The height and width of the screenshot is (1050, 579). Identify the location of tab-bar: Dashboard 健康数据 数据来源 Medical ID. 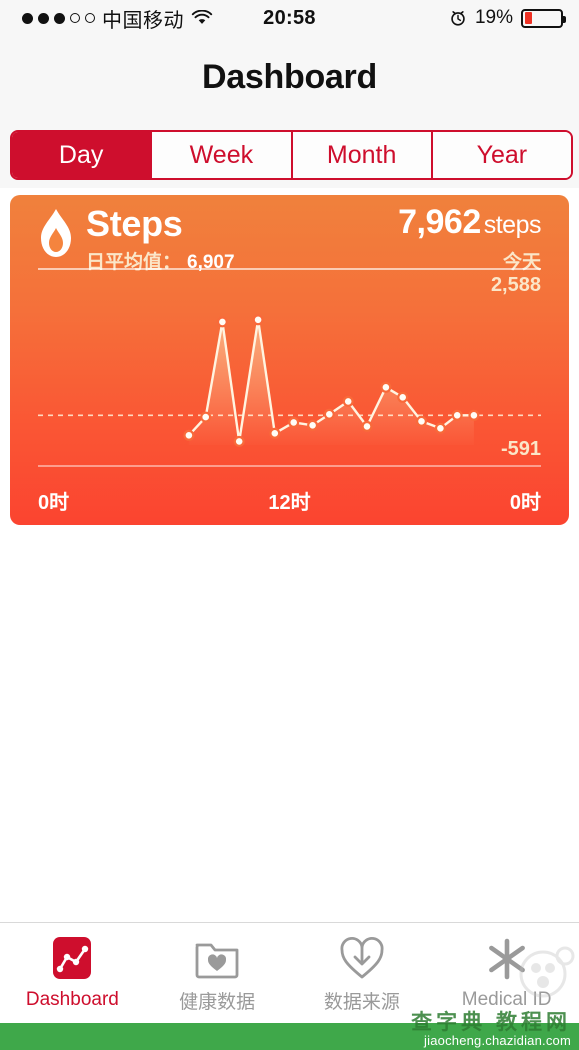
(289, 972).